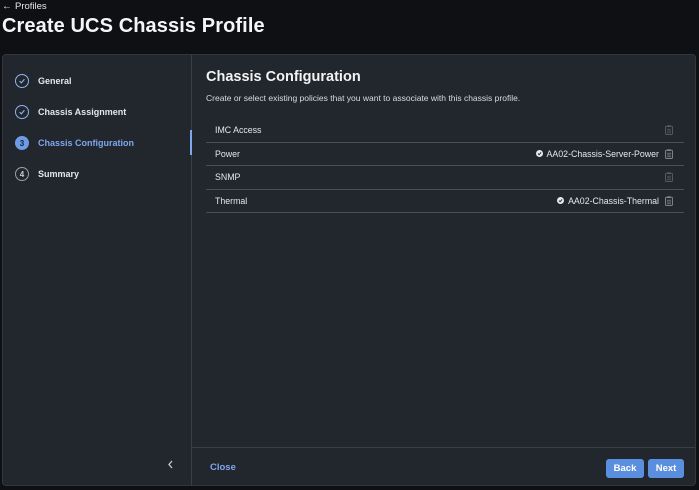  Describe the element at coordinates (22, 143) in the screenshot. I see `step-number-3: 3` at that location.